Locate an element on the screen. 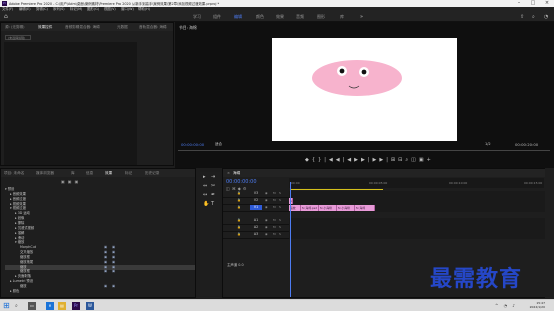 This screenshot has width=554, height=311. workspace-assembly: 组件 is located at coordinates (217, 17).